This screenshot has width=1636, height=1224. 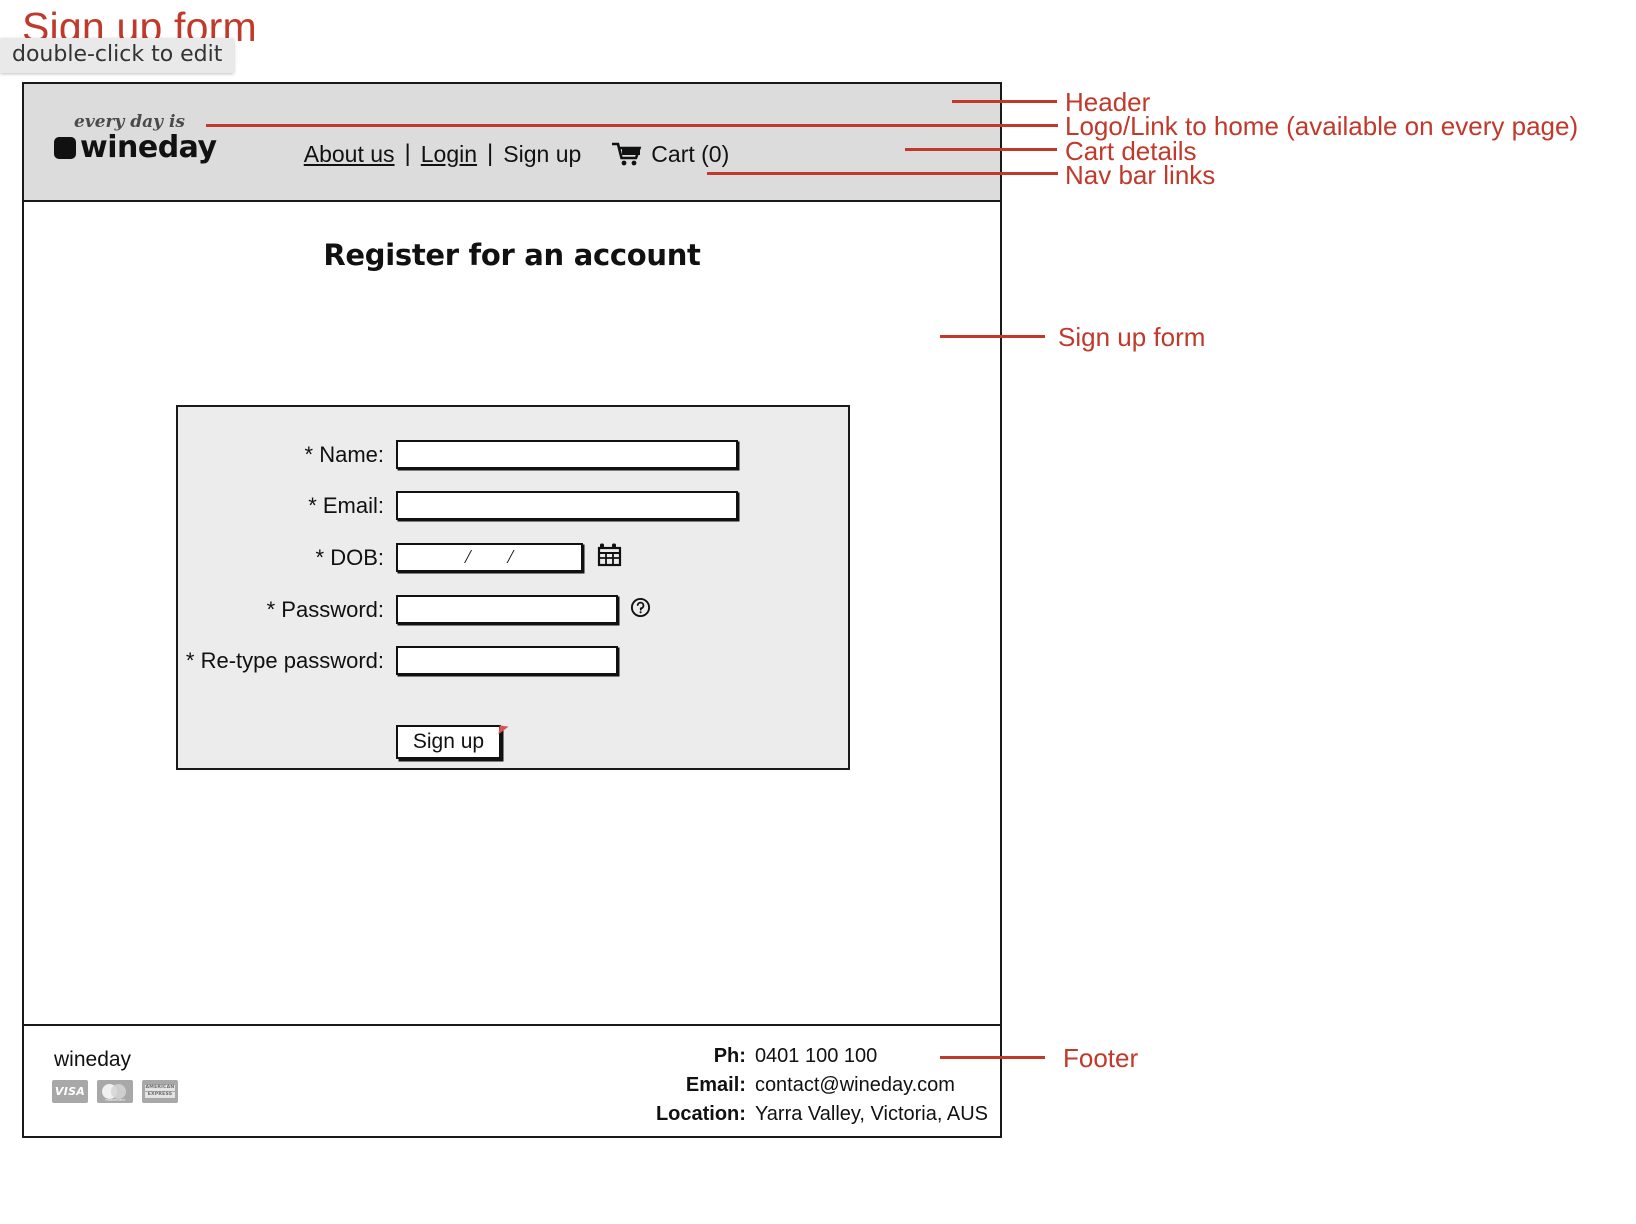 What do you see at coordinates (513, 742) in the screenshot?
I see `form-row-submit: Sign up` at bounding box center [513, 742].